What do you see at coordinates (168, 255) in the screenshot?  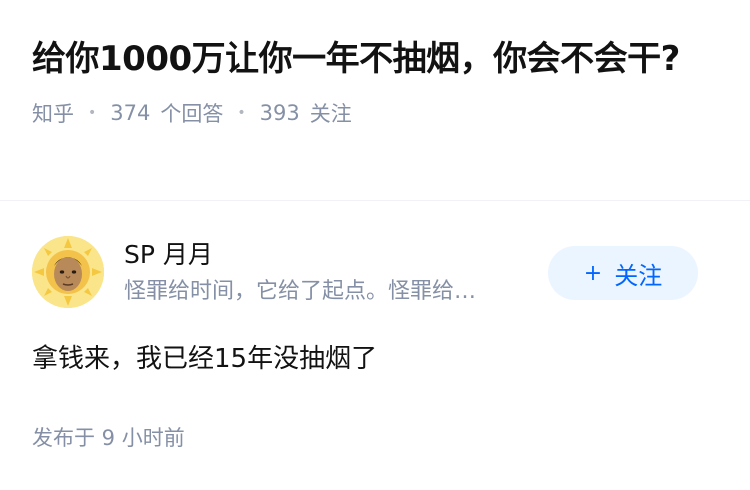 I see `author-name: SP 月月` at bounding box center [168, 255].